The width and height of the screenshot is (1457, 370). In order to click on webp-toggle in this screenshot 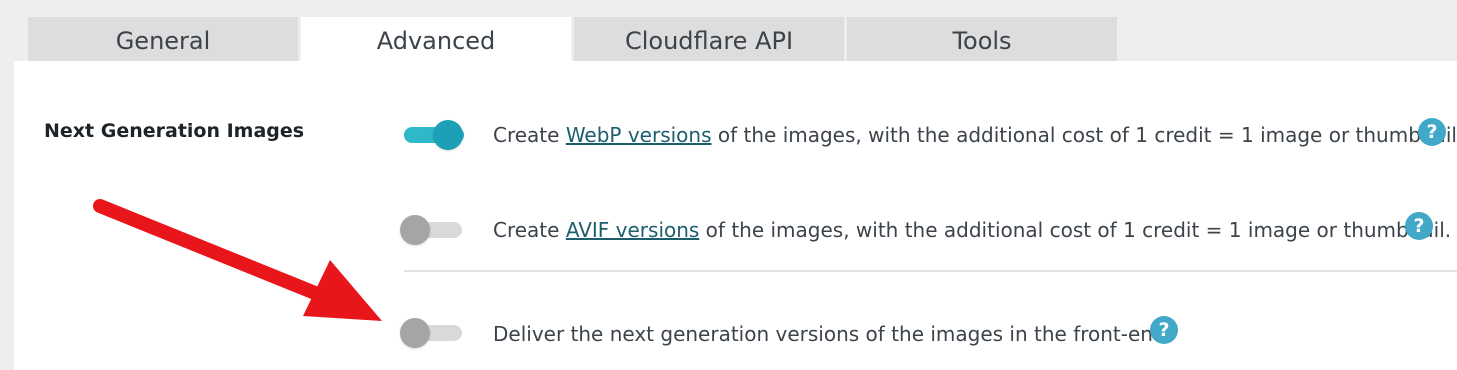, I will do `click(434, 135)`.